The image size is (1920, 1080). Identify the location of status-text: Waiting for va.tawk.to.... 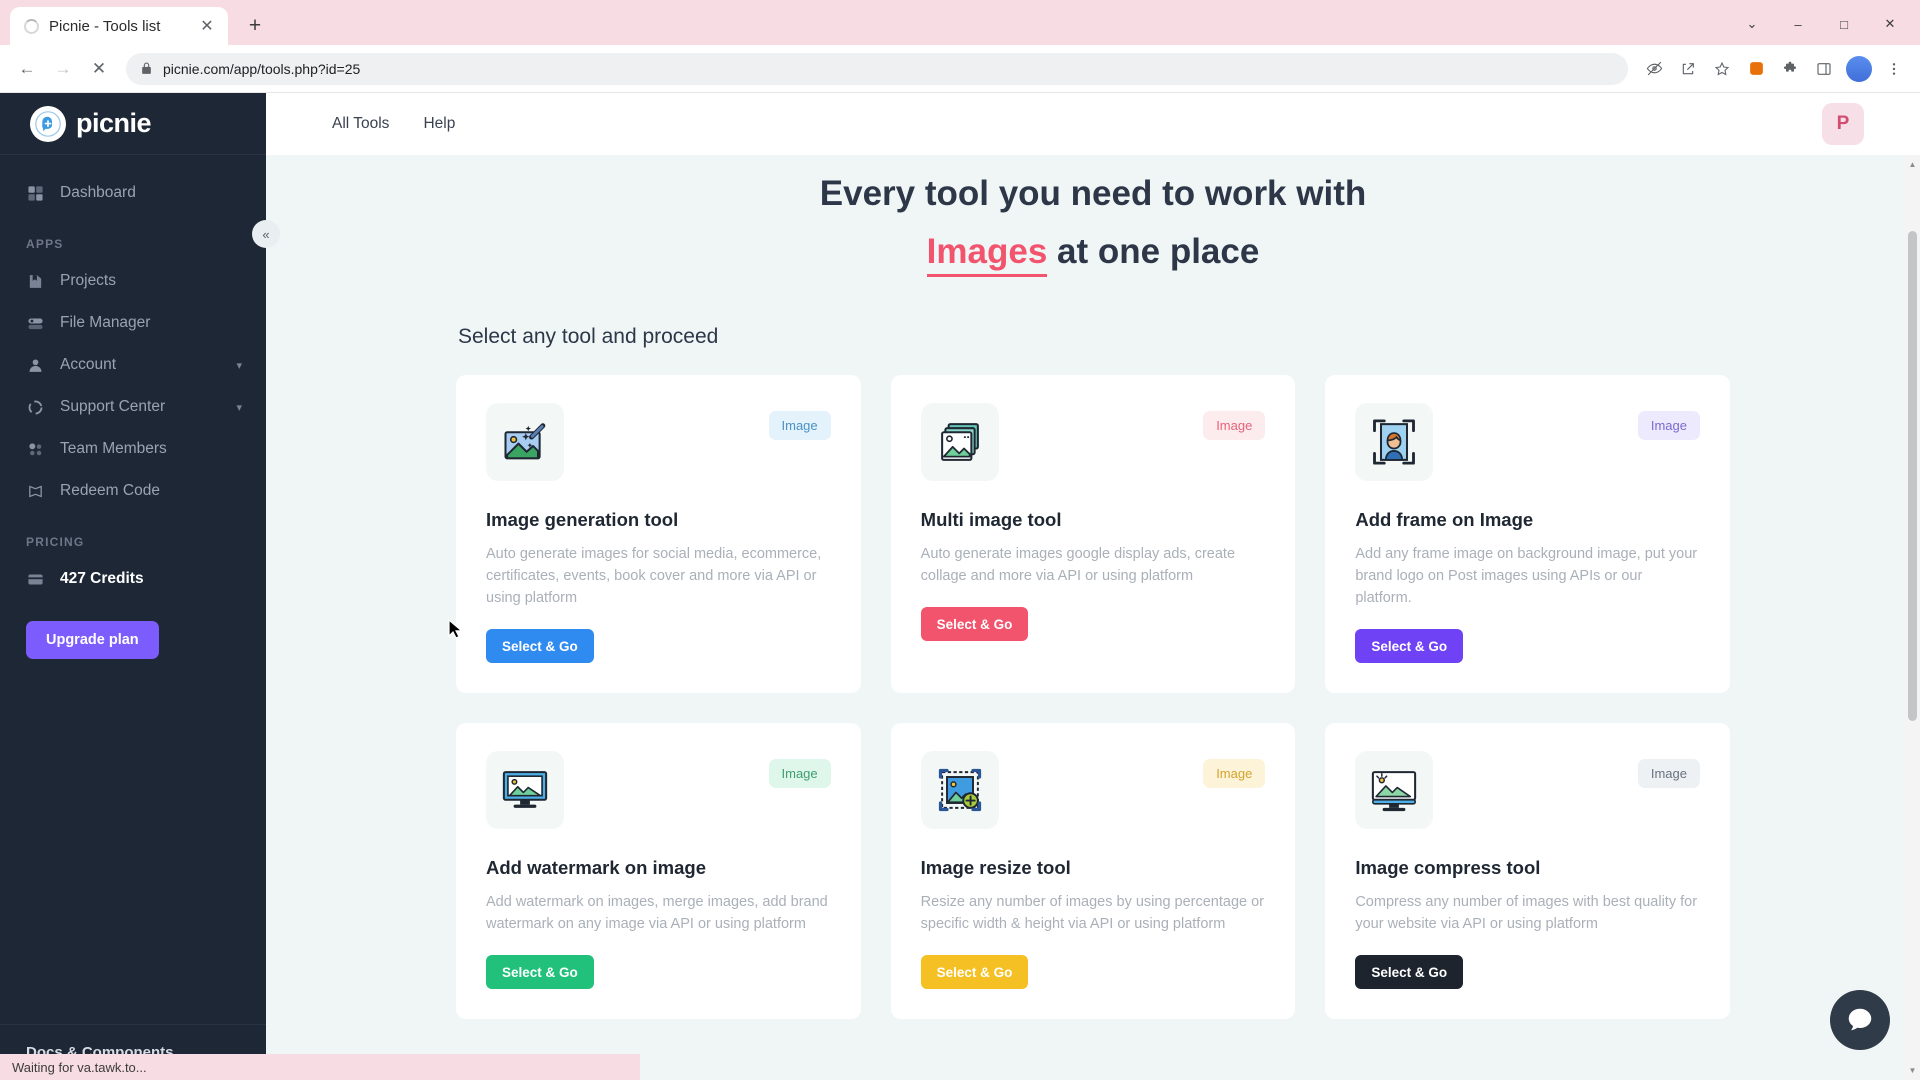
(79, 1067).